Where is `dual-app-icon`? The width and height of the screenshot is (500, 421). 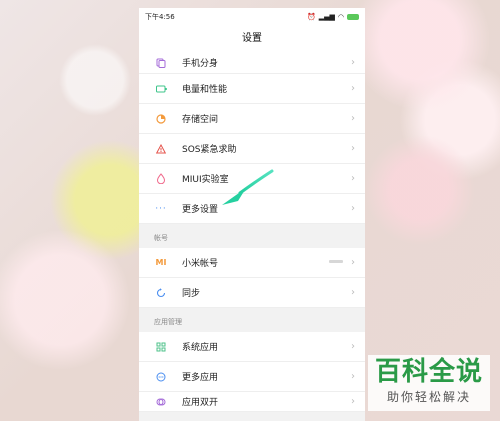
dual-app-icon is located at coordinates (161, 402).